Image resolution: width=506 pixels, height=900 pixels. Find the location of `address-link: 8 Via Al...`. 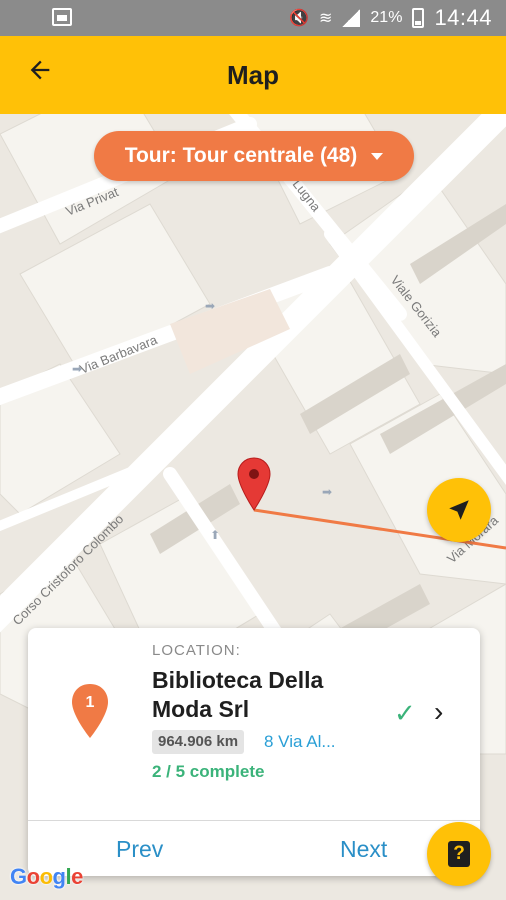

address-link: 8 Via Al... is located at coordinates (300, 742).